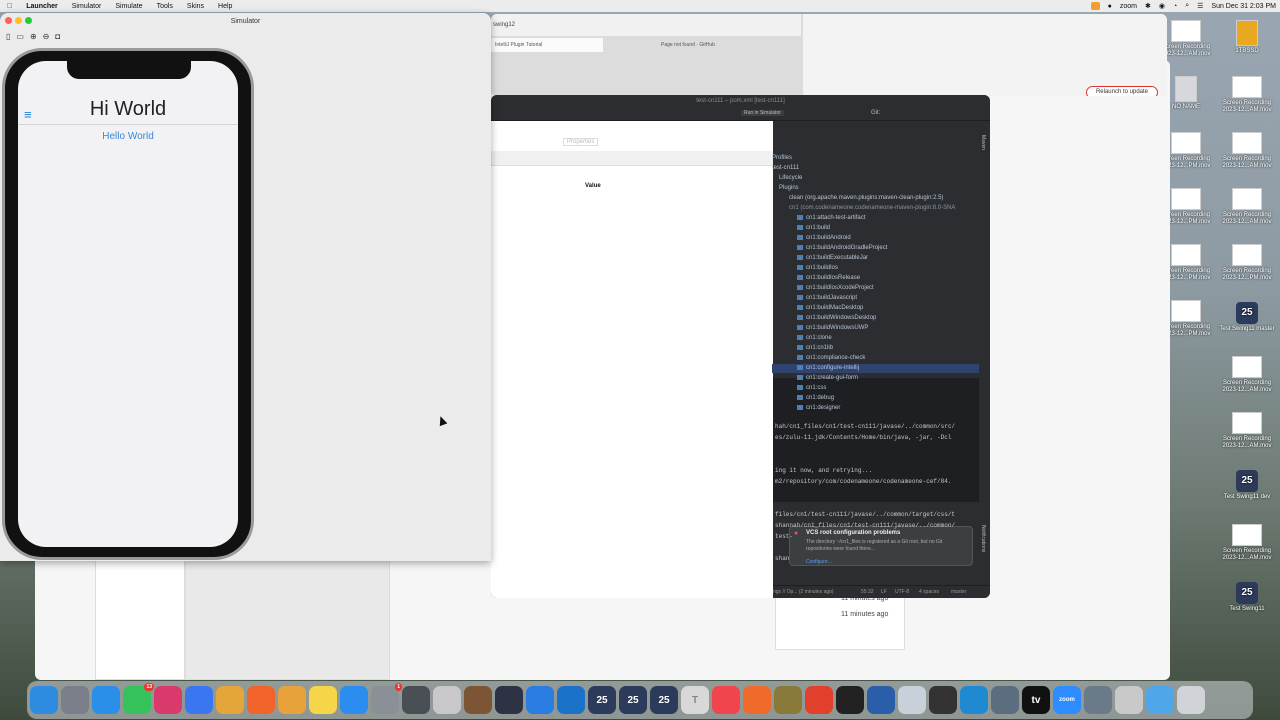  Describe the element at coordinates (1036, 700) in the screenshot. I see `tv-app-icon: tv` at that location.